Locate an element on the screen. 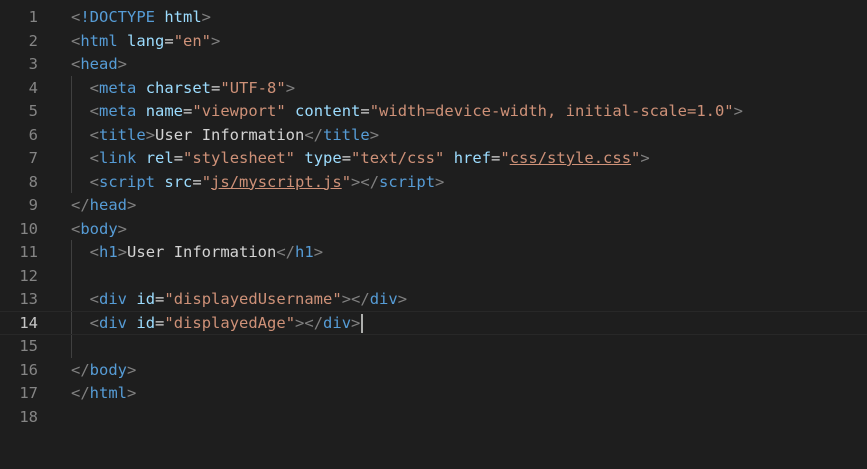  code-token-tag: head is located at coordinates (99, 64).